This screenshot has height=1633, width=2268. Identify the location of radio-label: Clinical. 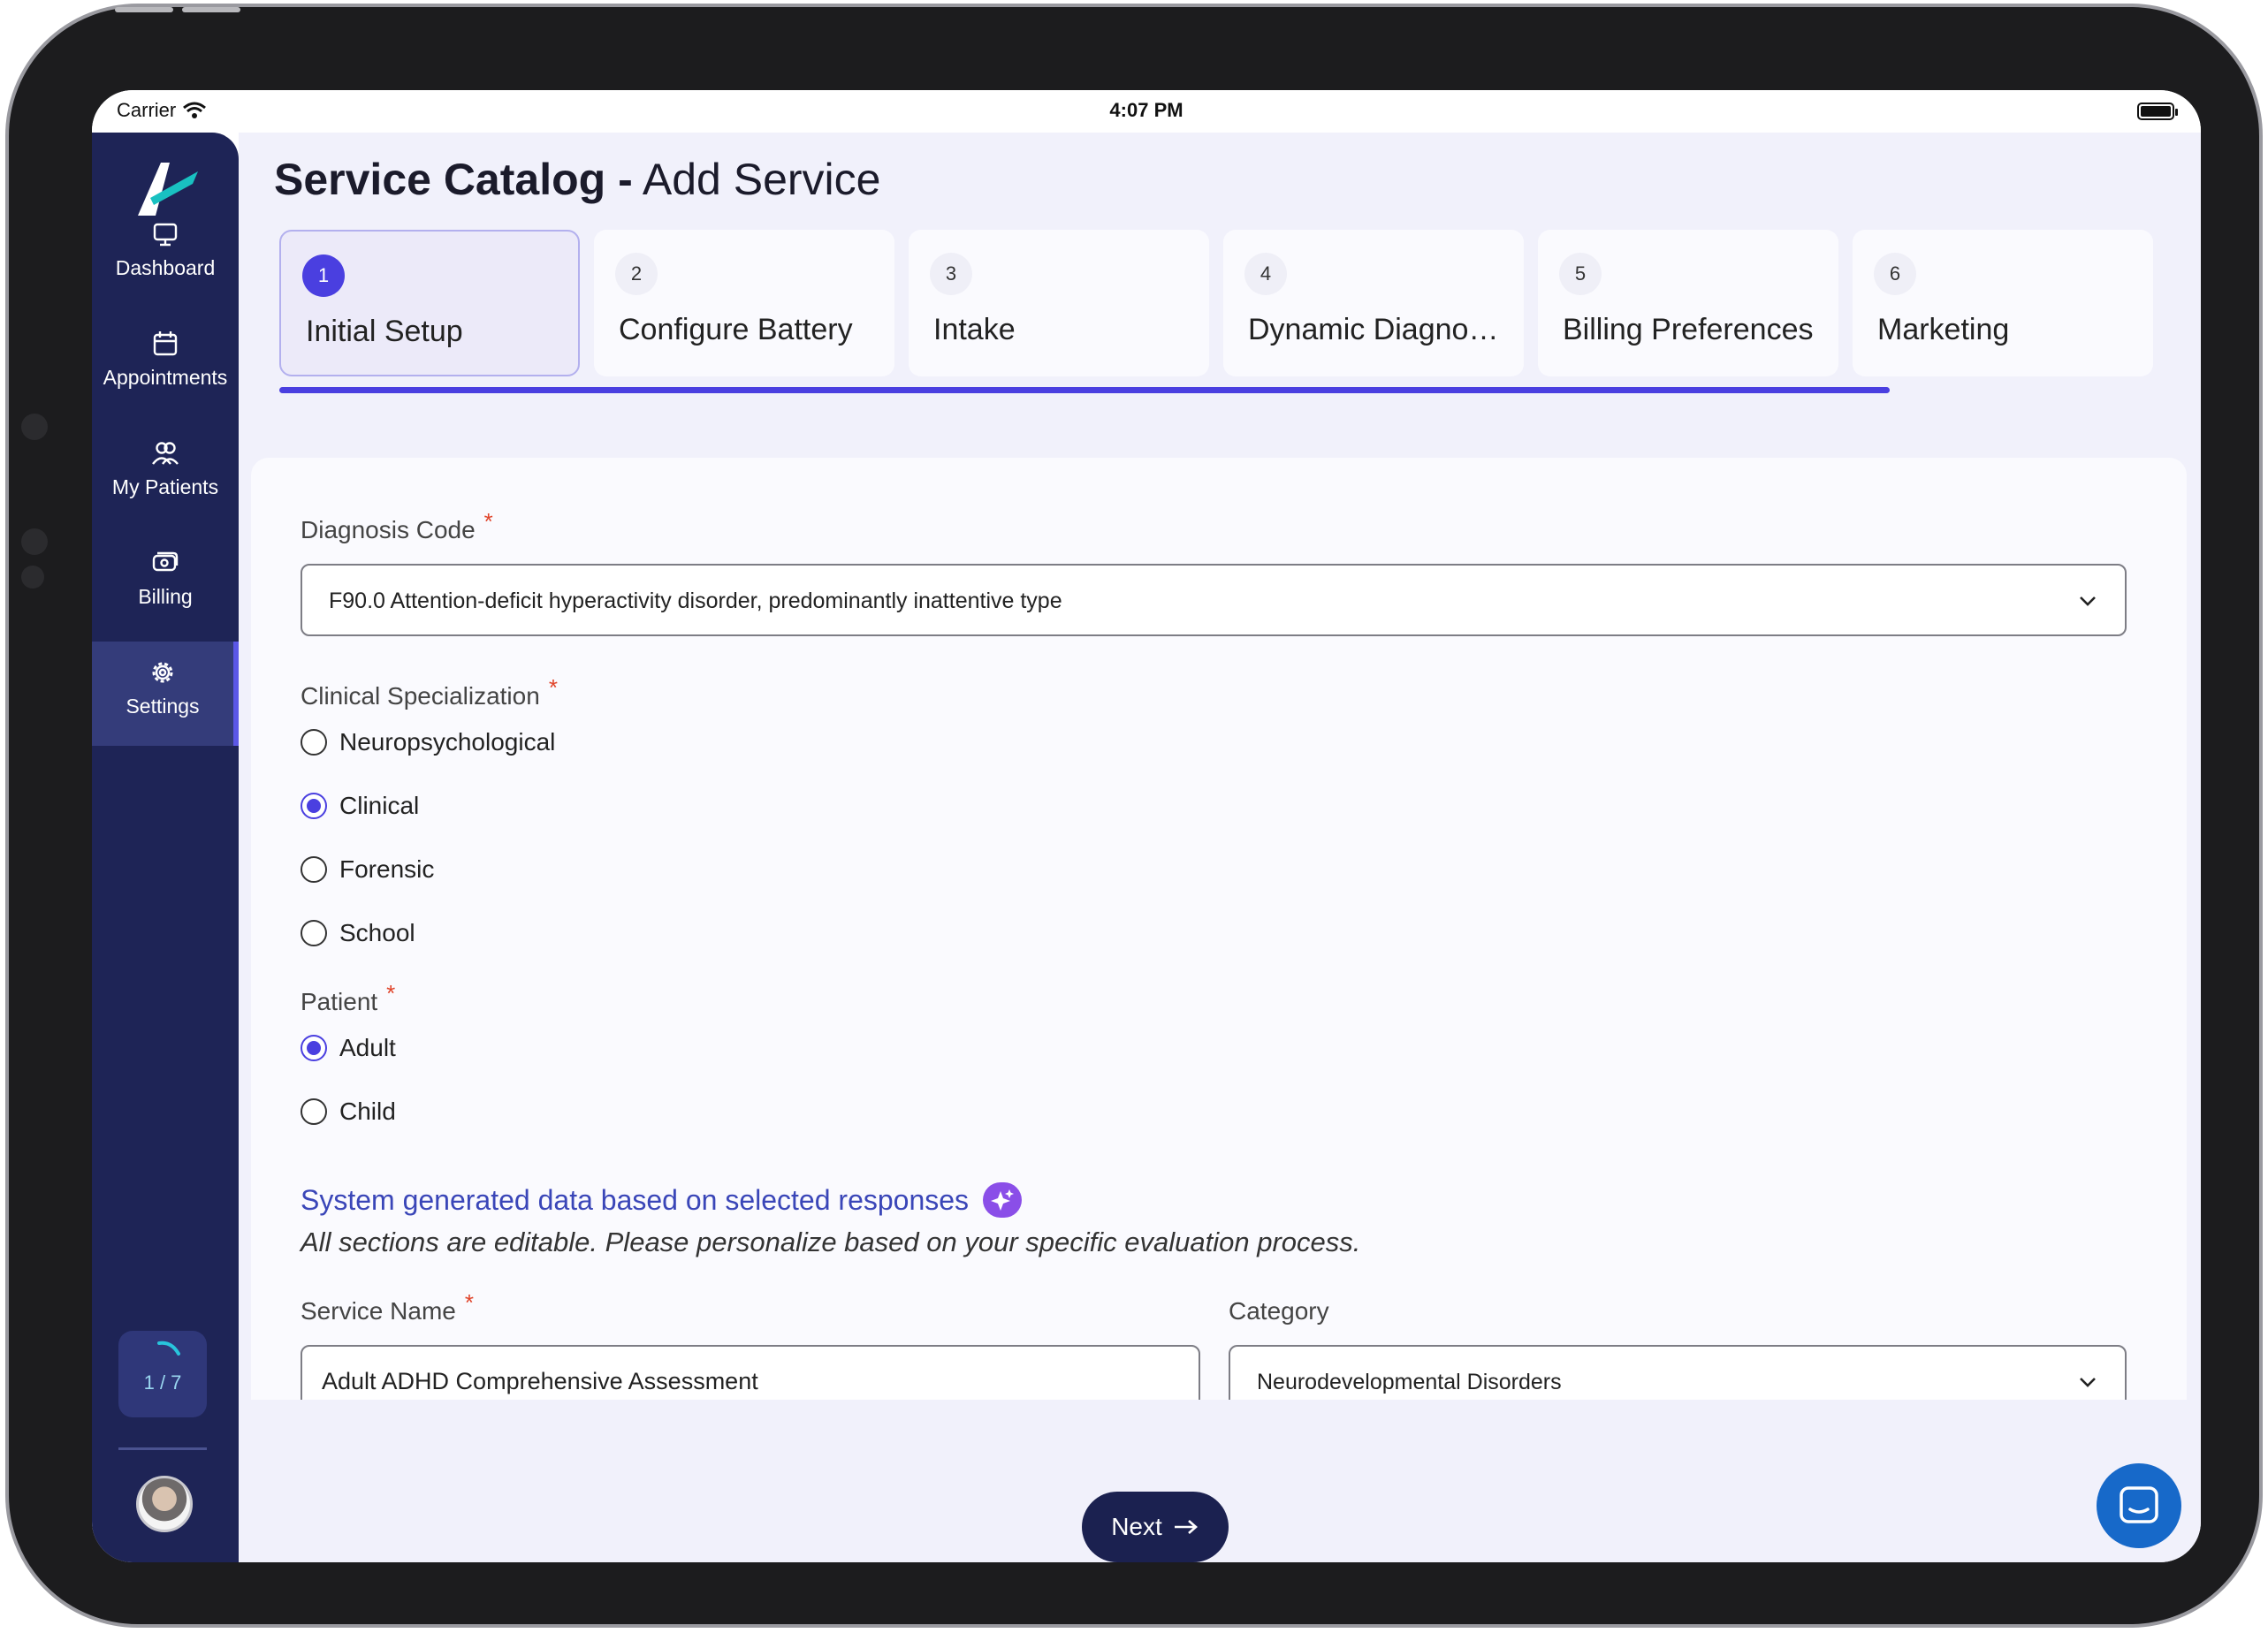
(380, 805).